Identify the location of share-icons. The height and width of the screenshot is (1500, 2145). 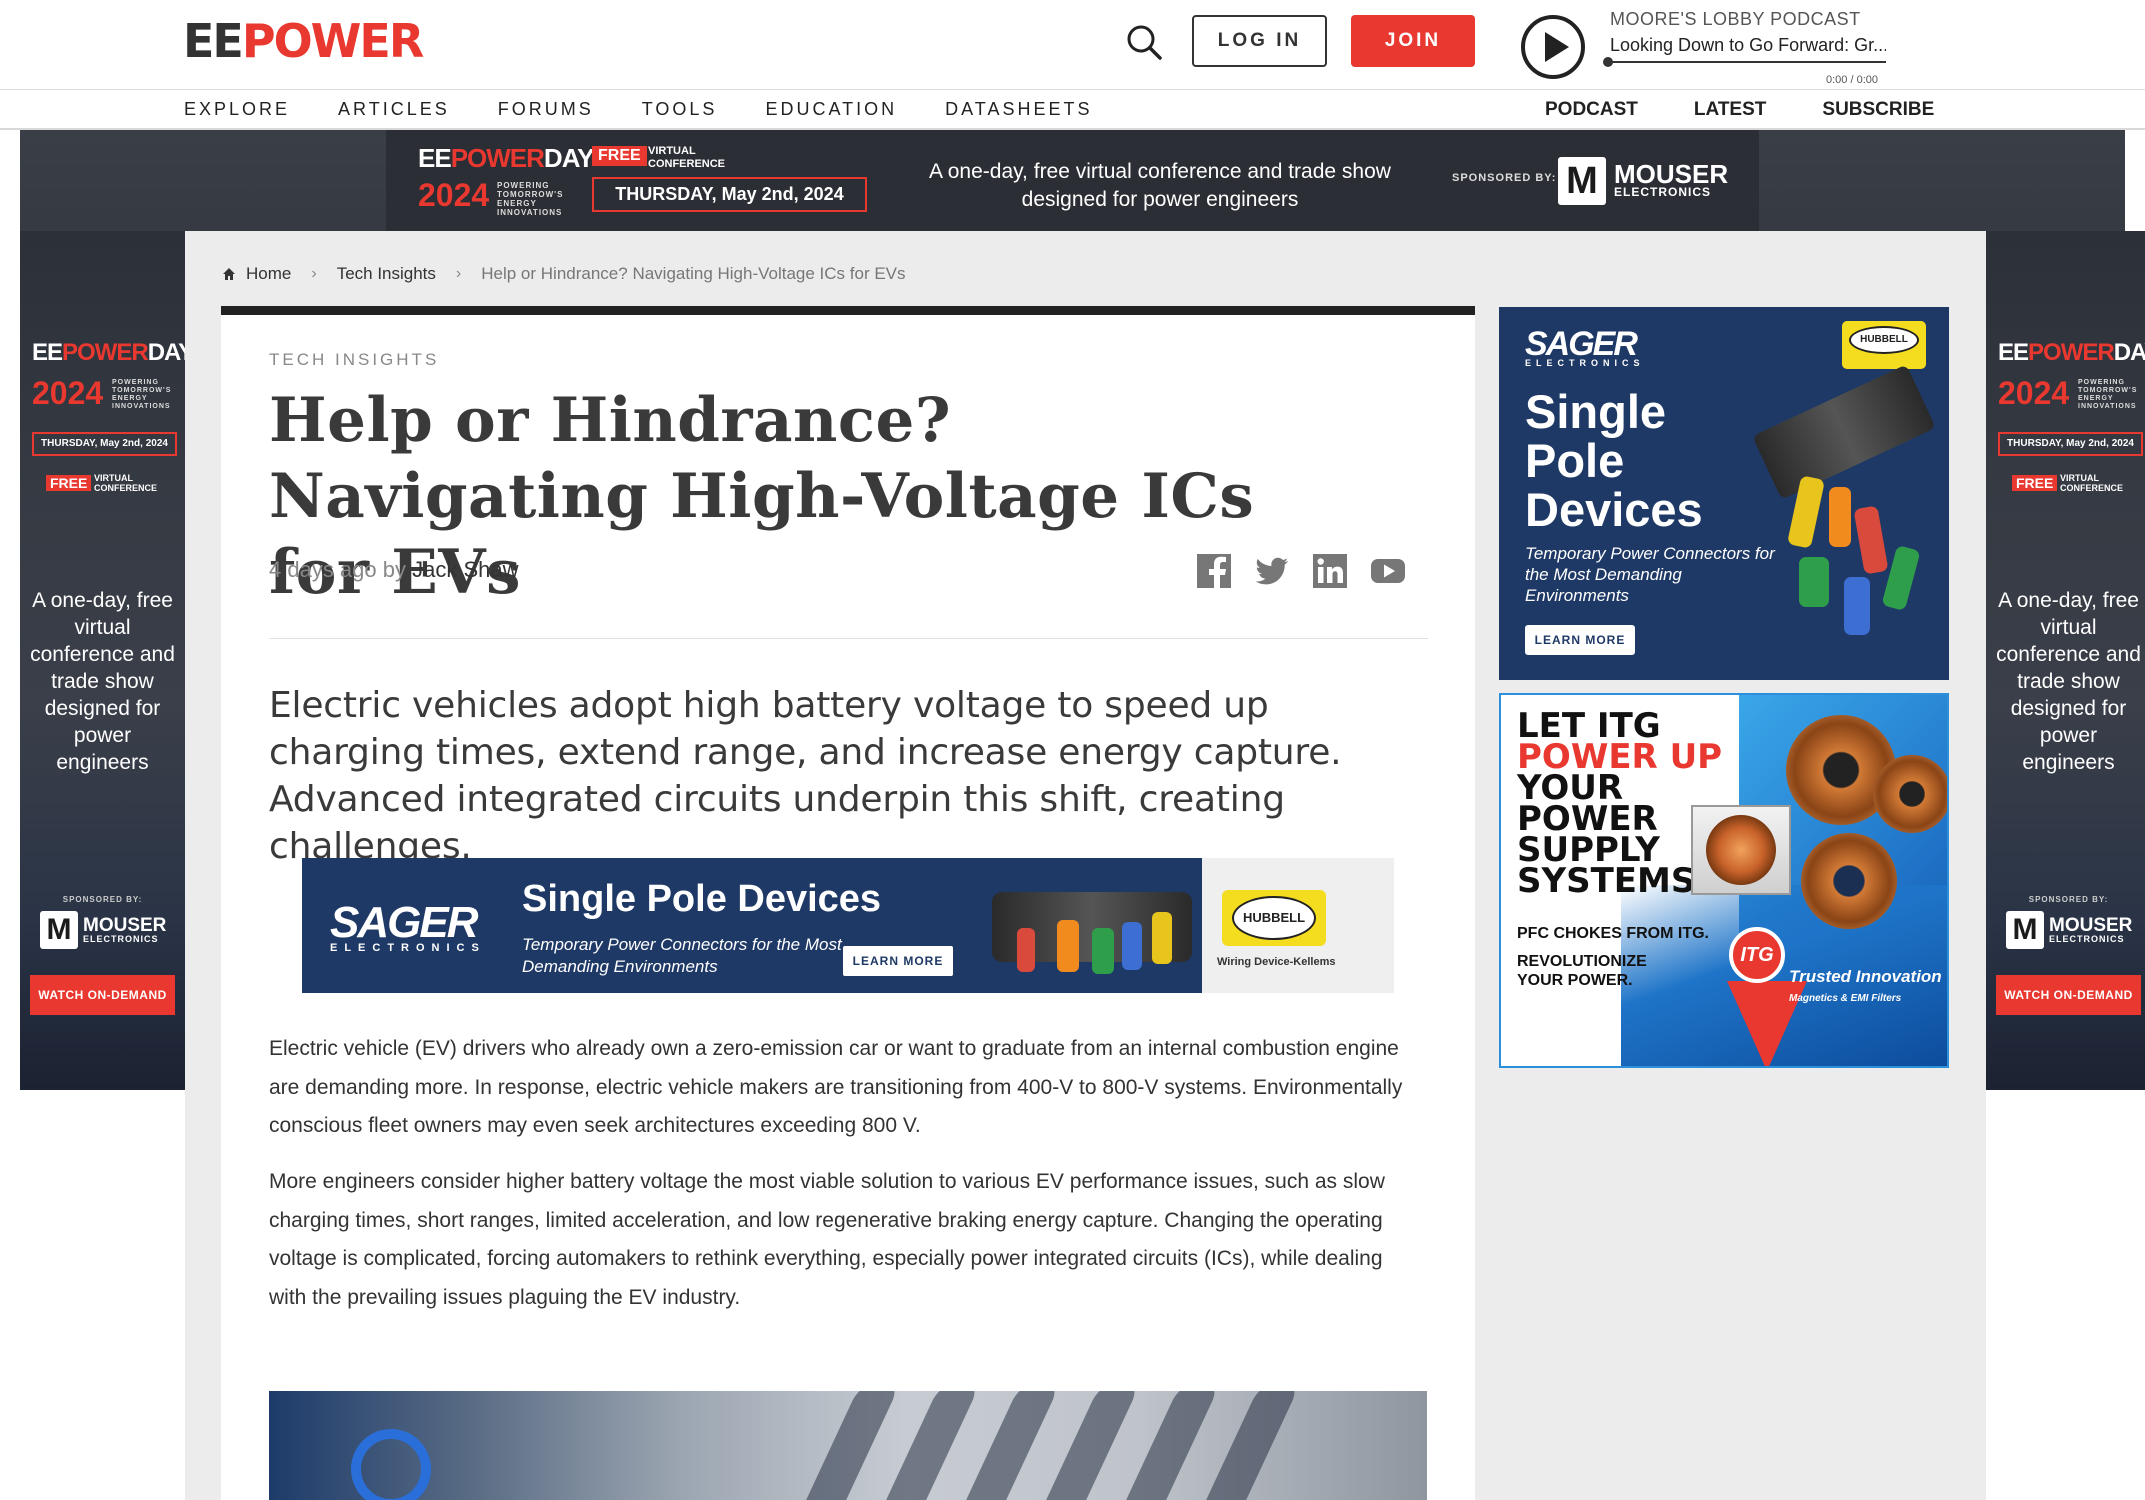
(1312, 571).